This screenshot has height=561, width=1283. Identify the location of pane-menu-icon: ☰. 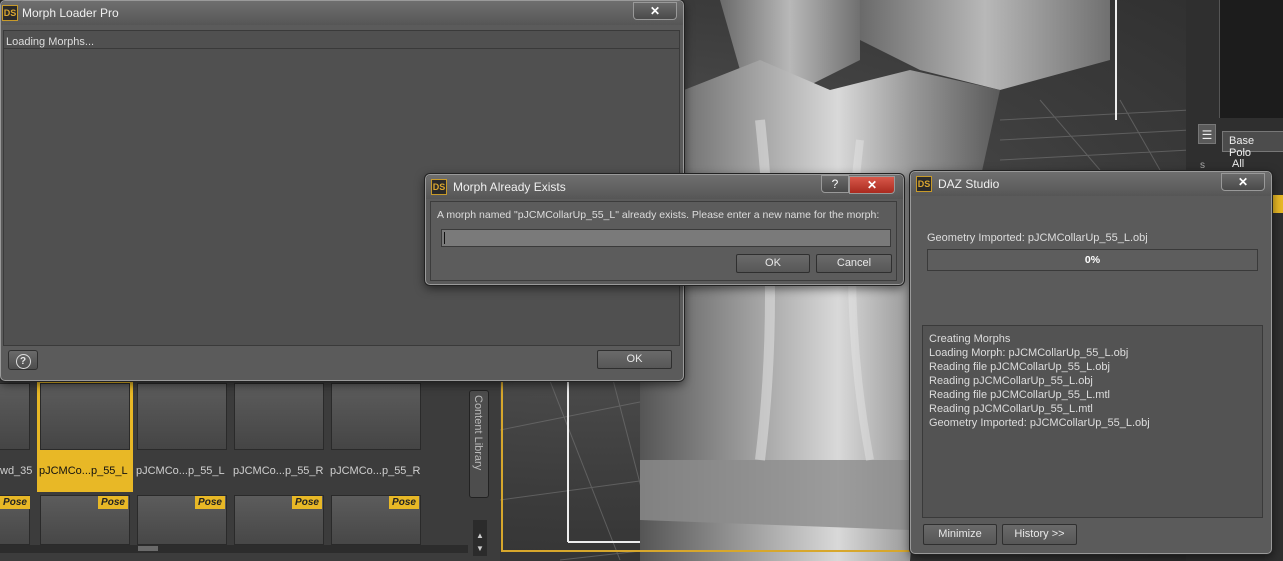
(1207, 134).